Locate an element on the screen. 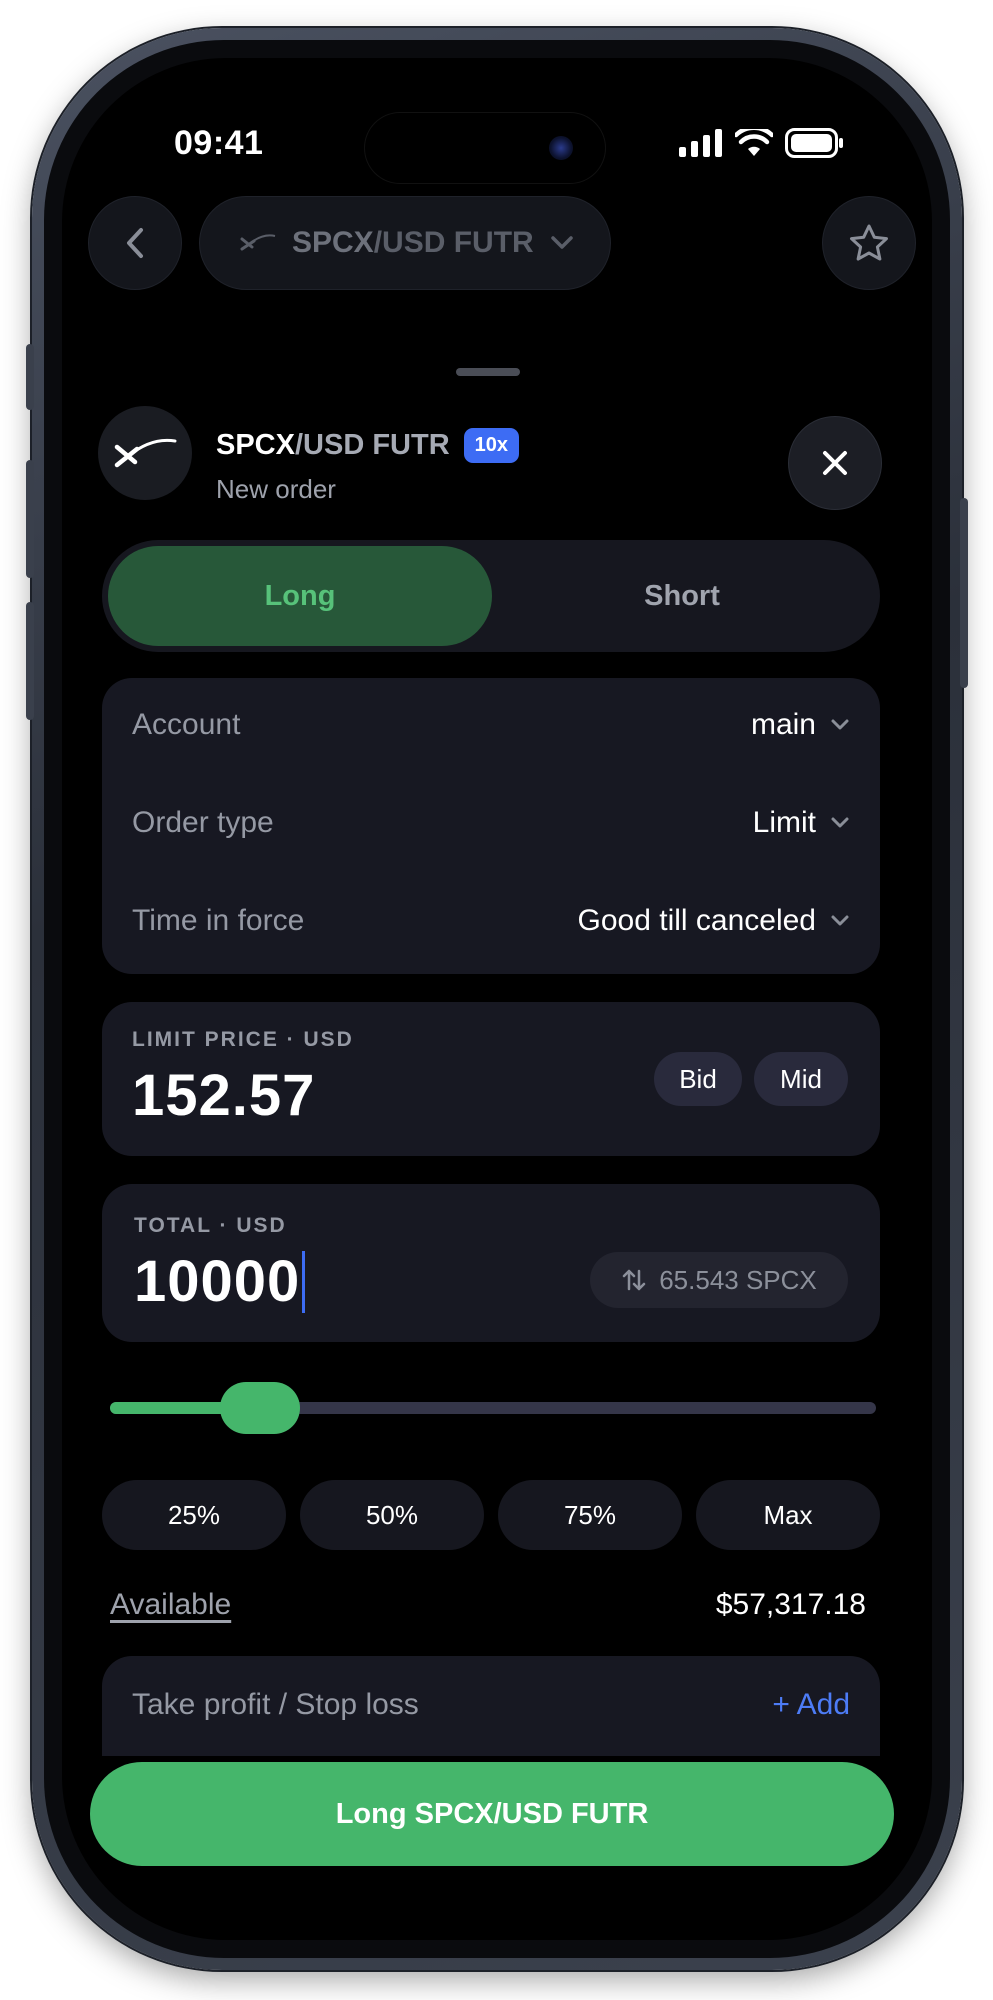 Image resolution: width=993 pixels, height=2000 pixels. volume-down-button is located at coordinates (30, 661).